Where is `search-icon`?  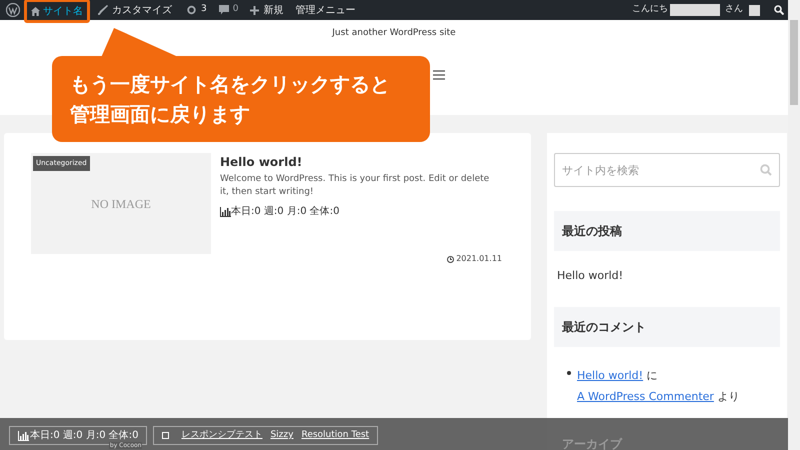 search-icon is located at coordinates (779, 10).